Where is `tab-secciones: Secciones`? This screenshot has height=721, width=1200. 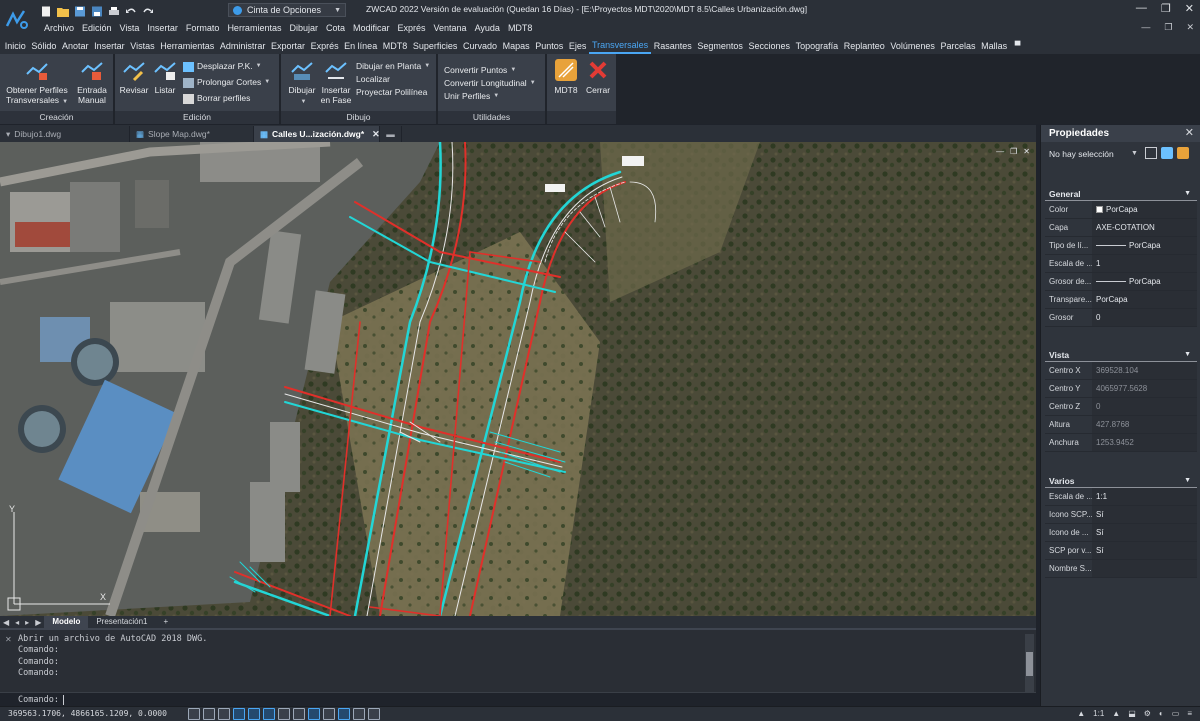 tab-secciones: Secciones is located at coordinates (769, 46).